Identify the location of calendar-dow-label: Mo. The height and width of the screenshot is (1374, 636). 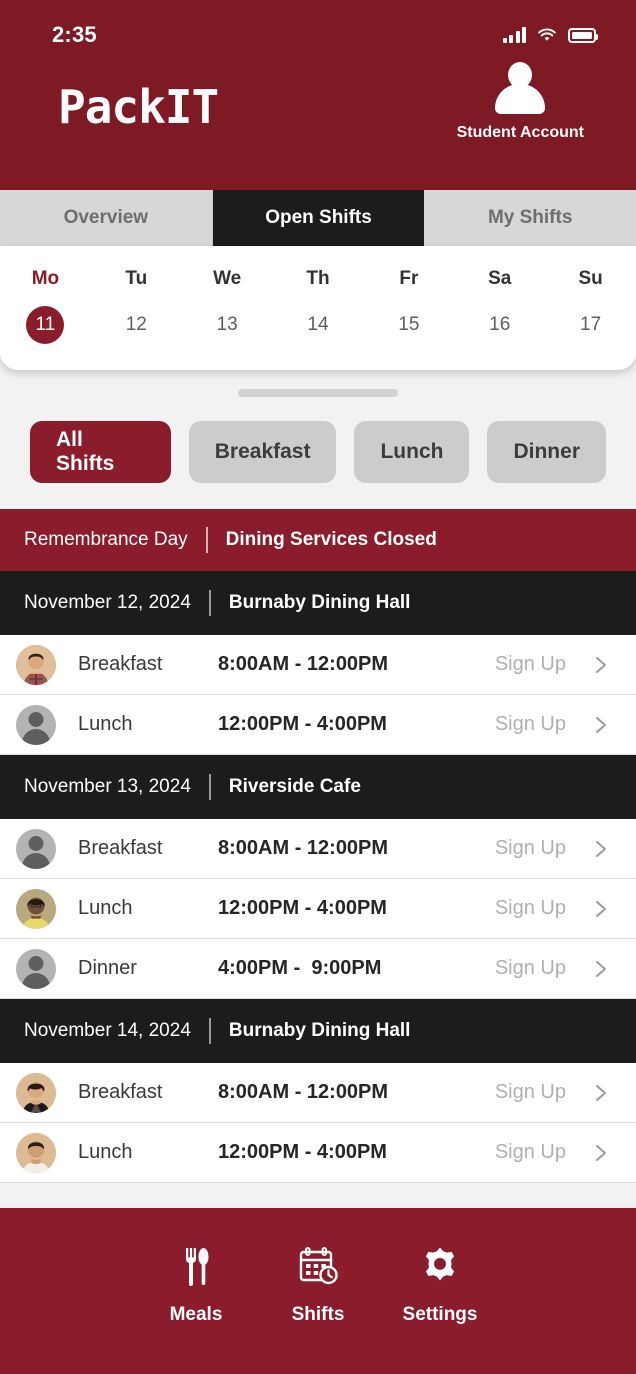
(45, 278).